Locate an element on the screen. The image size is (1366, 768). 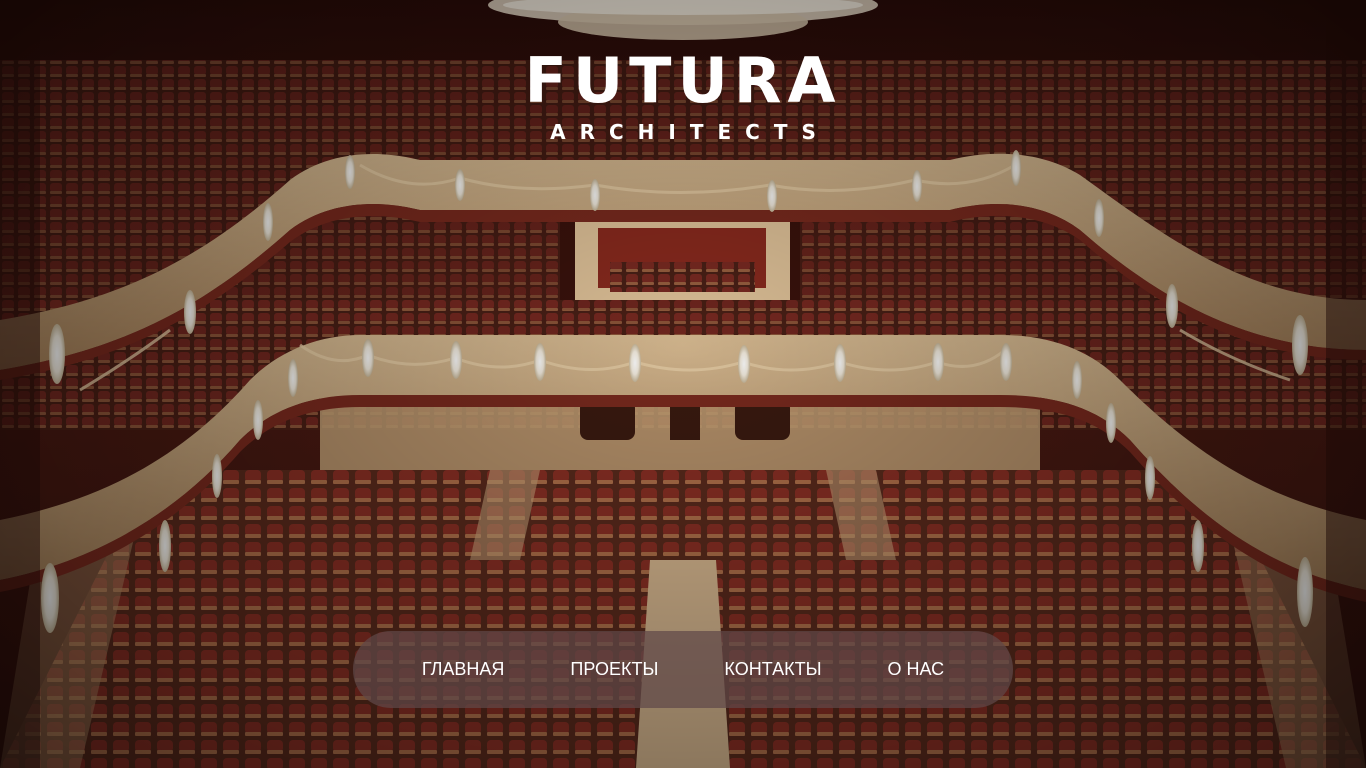
nav-item-contacts: КОНТАКТЫ is located at coordinates (772, 669).